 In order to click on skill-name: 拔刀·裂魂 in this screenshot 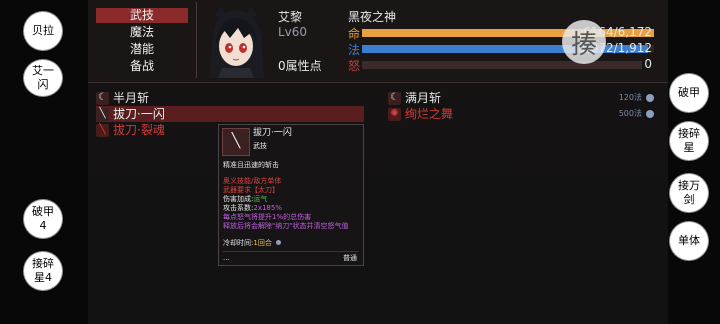, I will do `click(139, 130)`.